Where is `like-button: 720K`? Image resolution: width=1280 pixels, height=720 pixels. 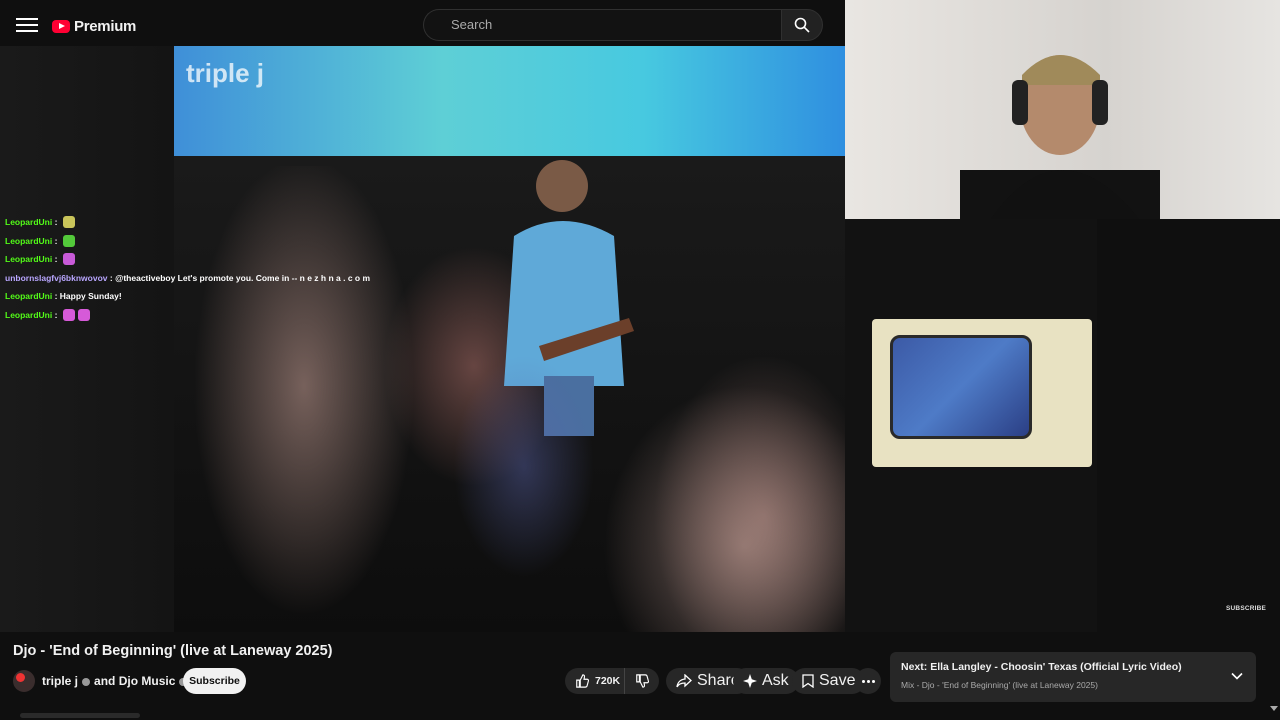 like-button: 720K is located at coordinates (595, 681).